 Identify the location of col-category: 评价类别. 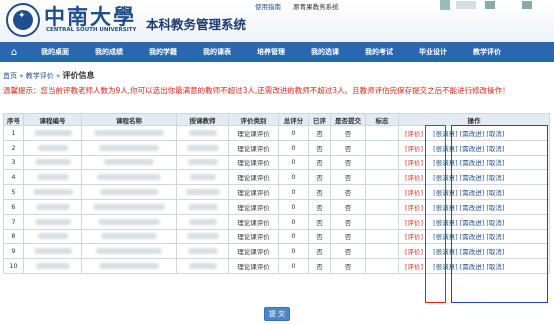
(253, 119).